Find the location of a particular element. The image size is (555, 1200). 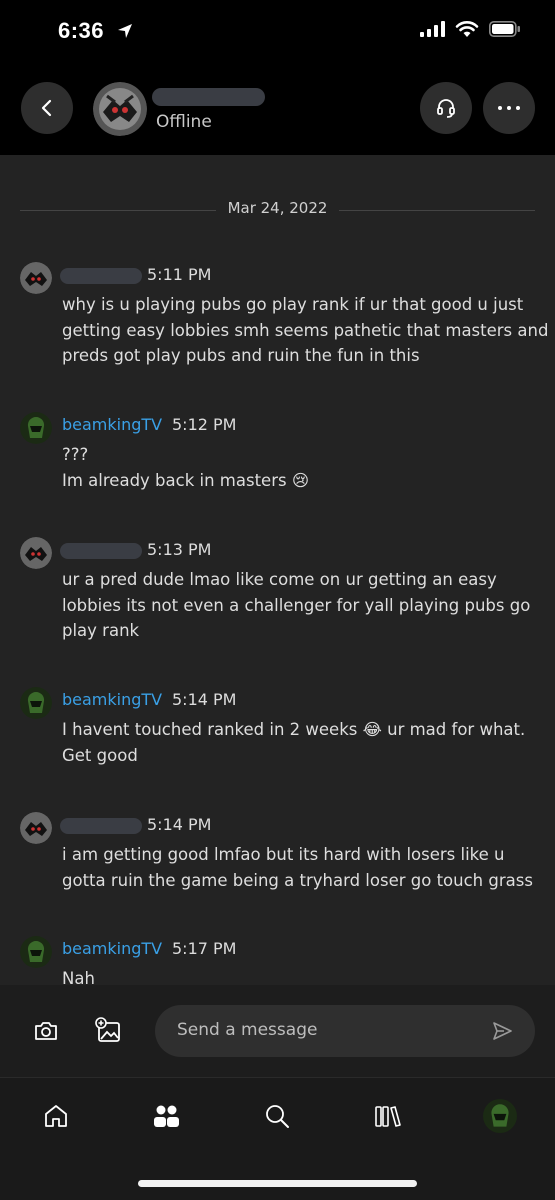

library-icon is located at coordinates (388, 1116).